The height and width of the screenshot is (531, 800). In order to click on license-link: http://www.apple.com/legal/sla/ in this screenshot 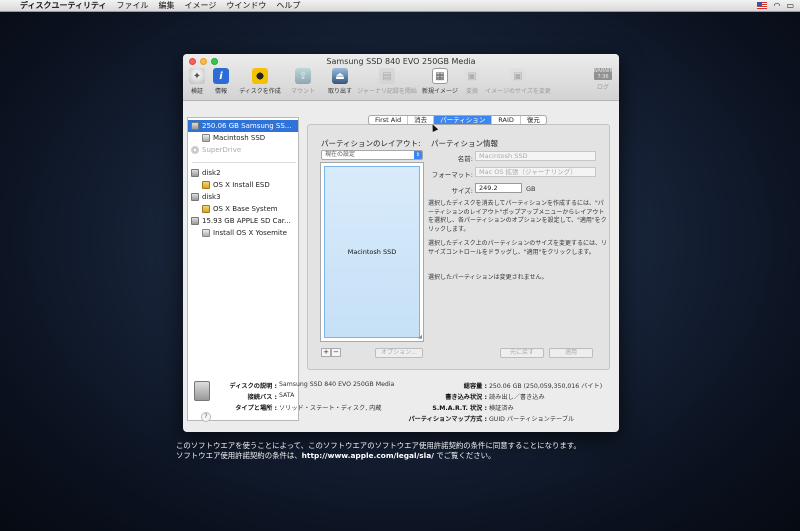, I will do `click(368, 455)`.